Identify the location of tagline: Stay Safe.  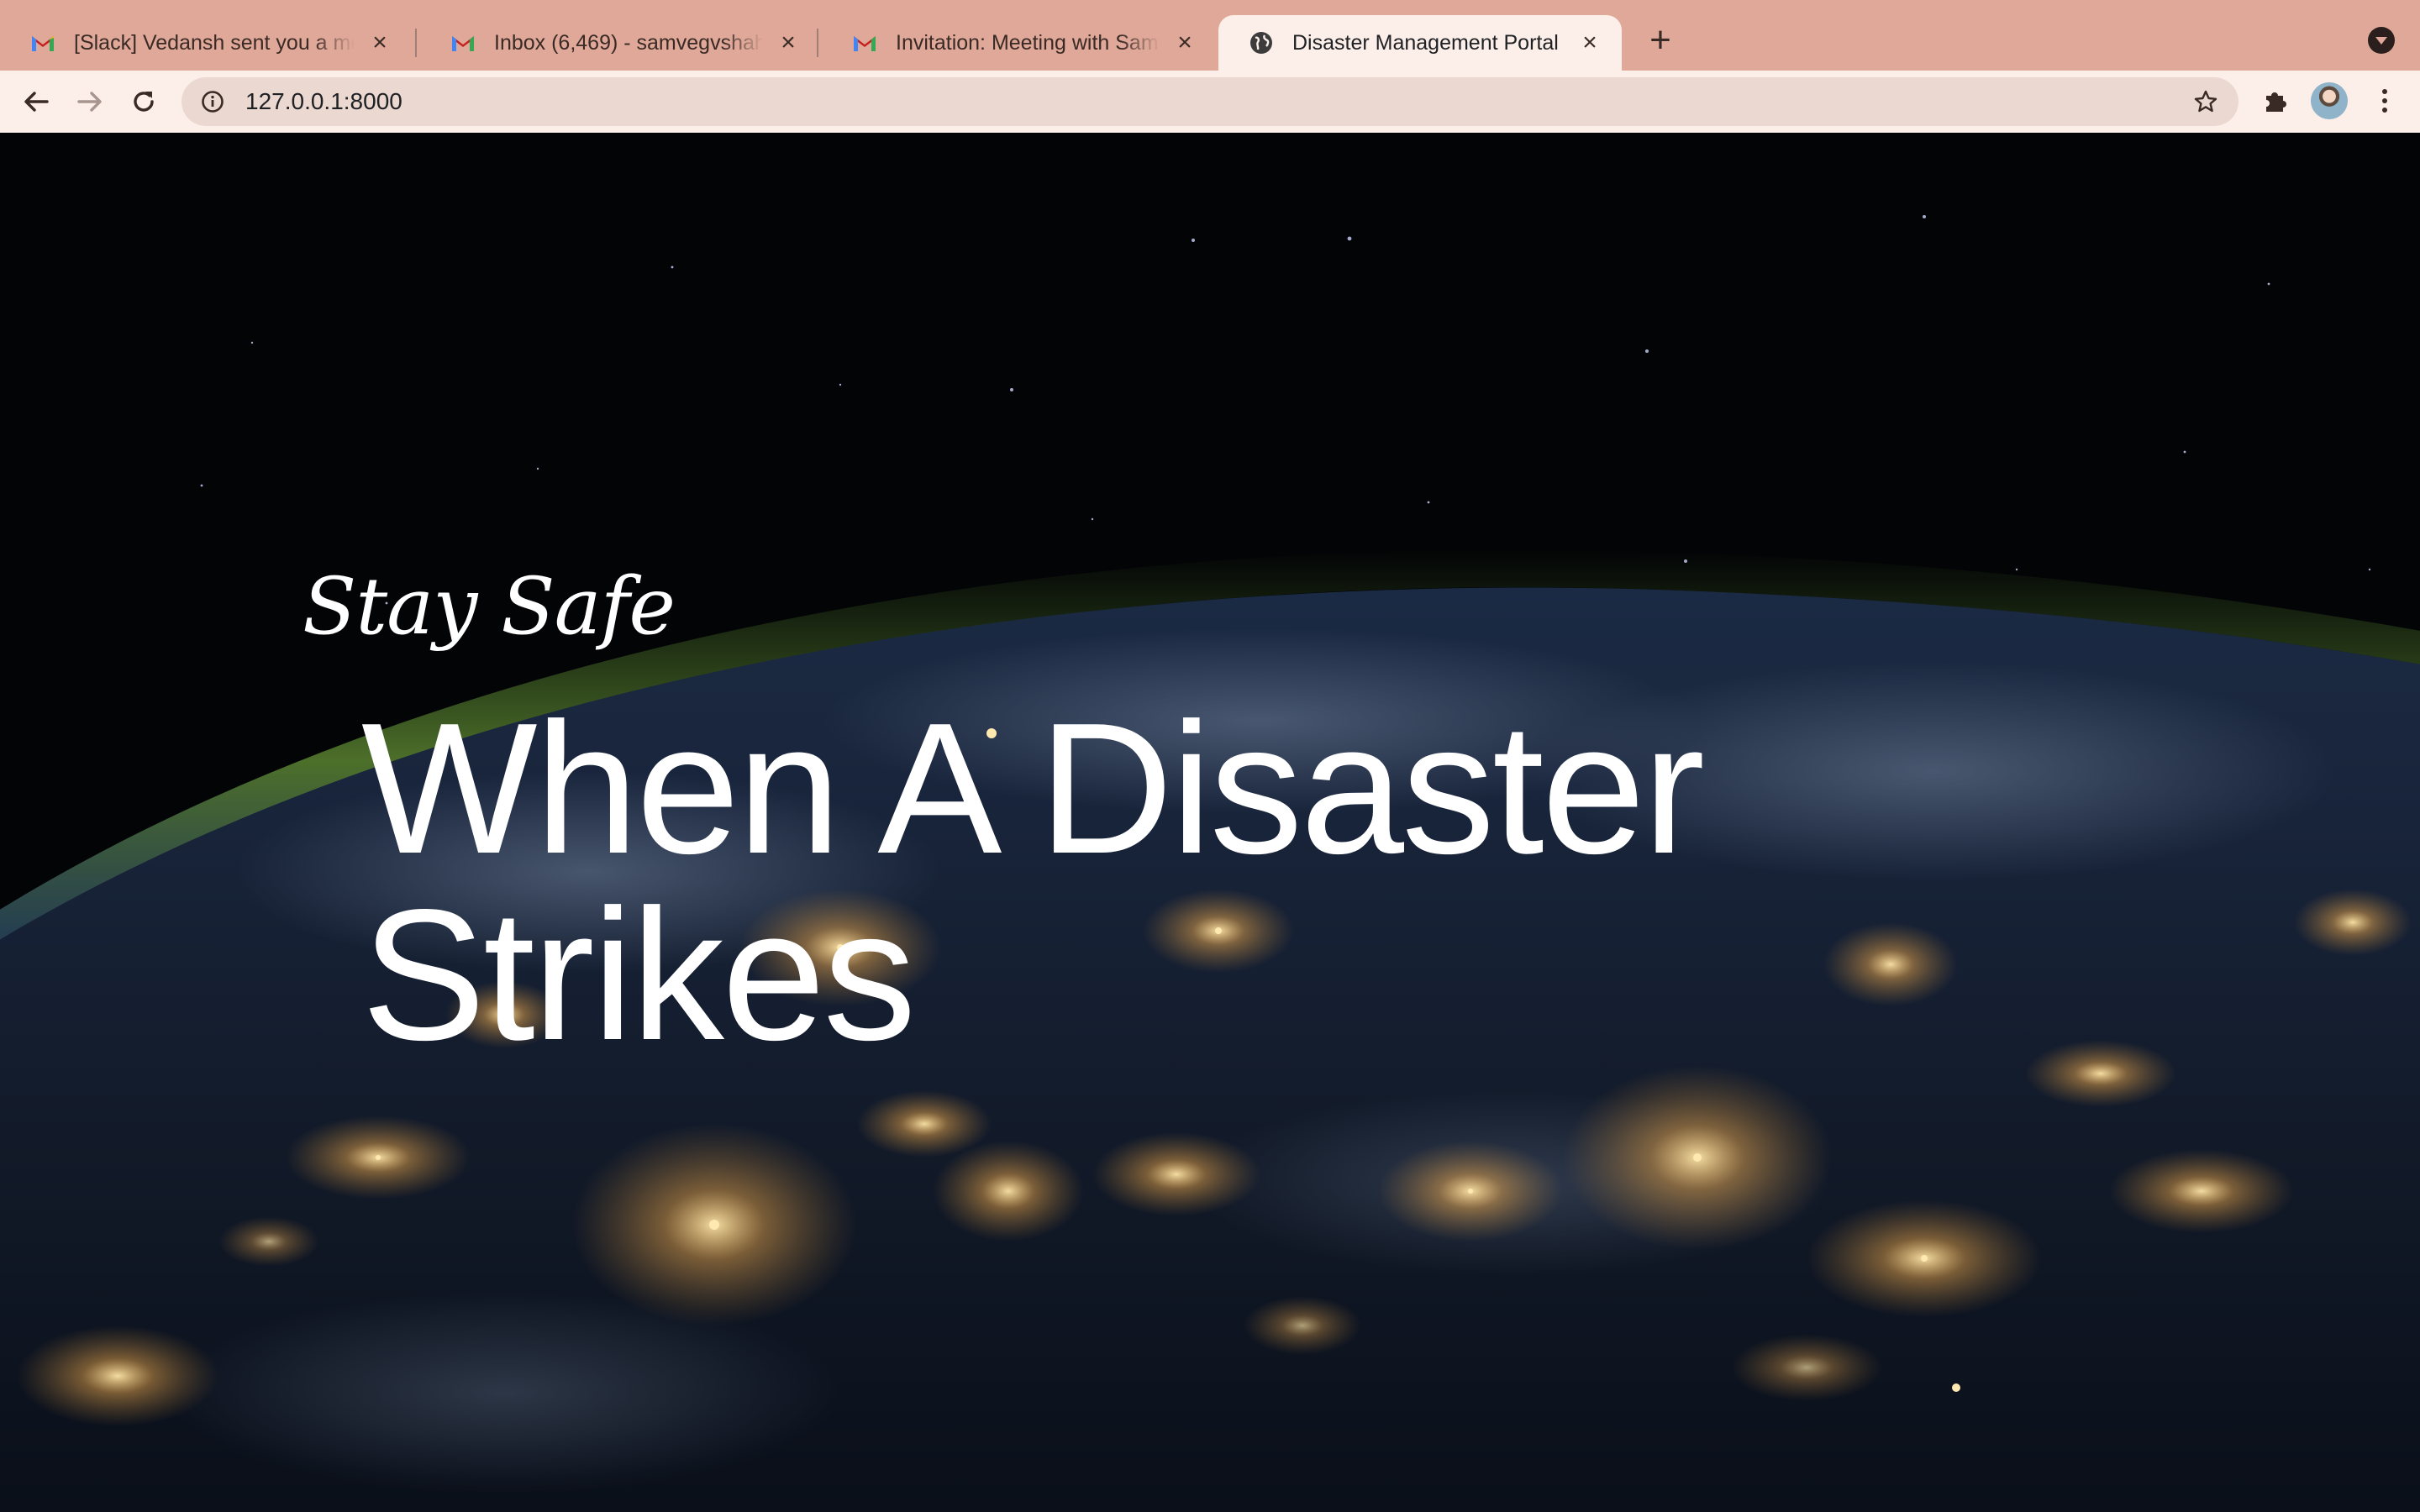
(489, 607).